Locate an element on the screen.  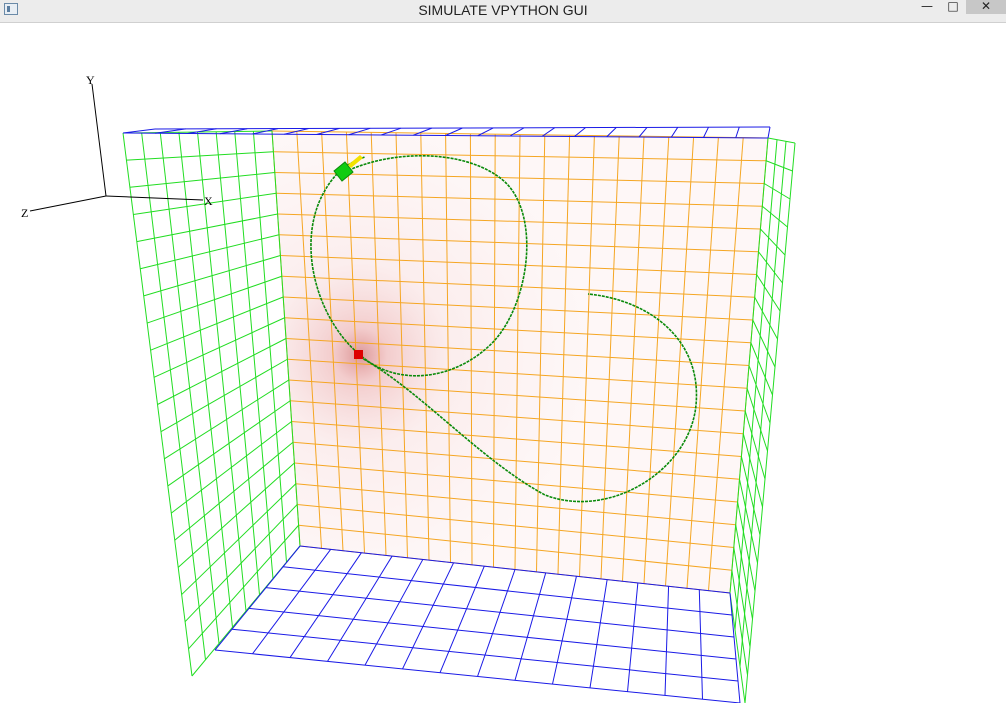
x-axis-line is located at coordinates (154, 198).